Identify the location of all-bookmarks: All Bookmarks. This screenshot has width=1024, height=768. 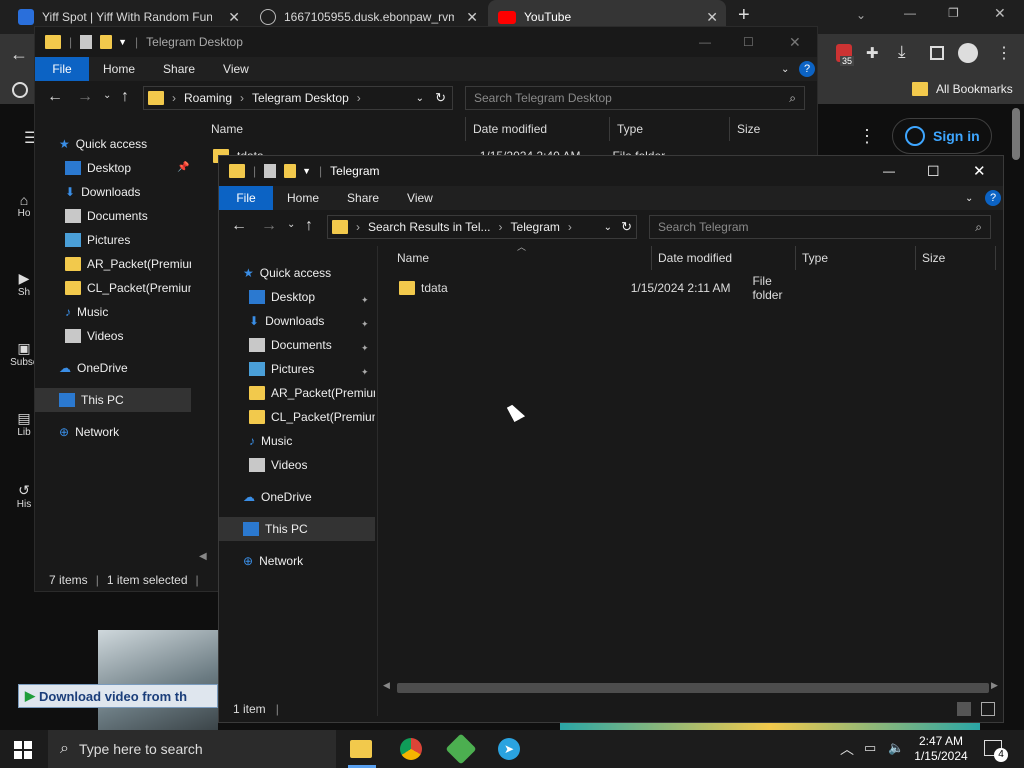
(962, 89).